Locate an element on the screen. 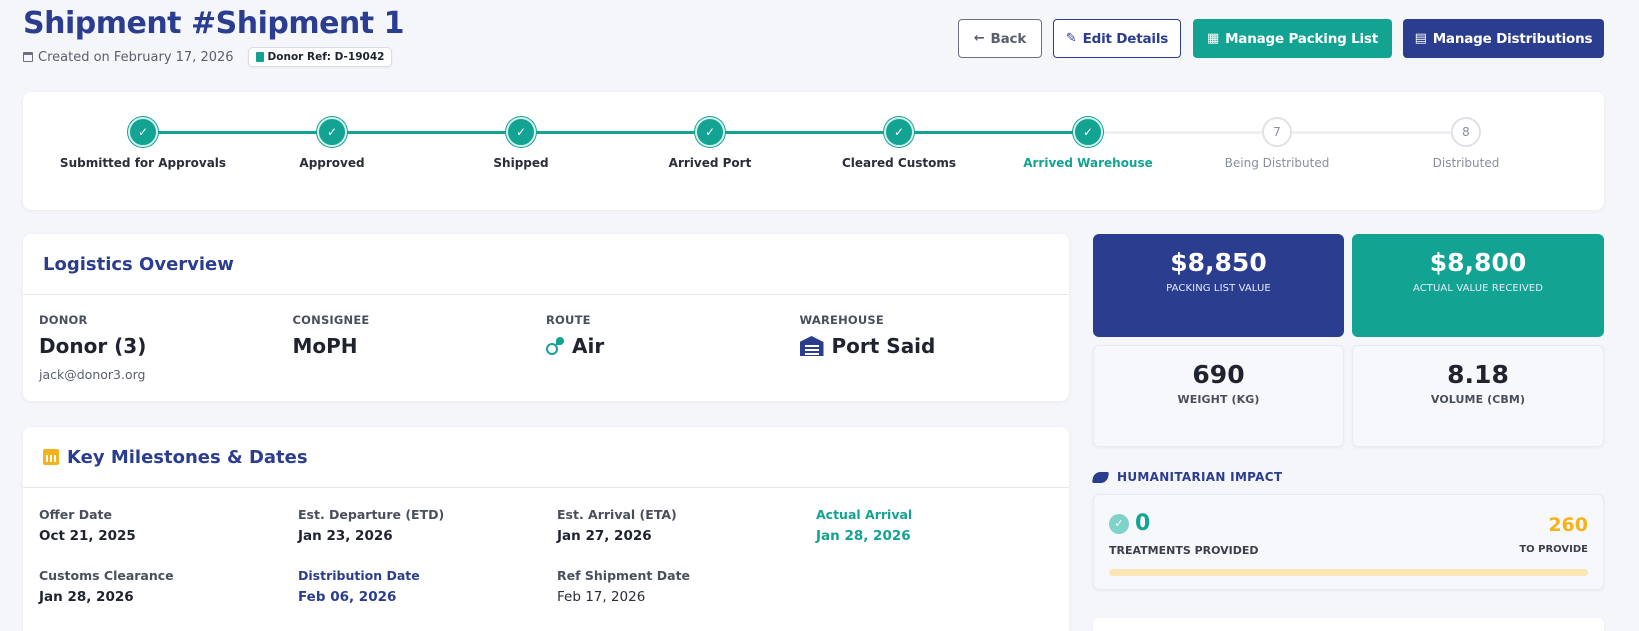 Image resolution: width=1639 pixels, height=631 pixels. donor-field: DONOR Donor (3) jack@donor3.org is located at coordinates (166, 347).